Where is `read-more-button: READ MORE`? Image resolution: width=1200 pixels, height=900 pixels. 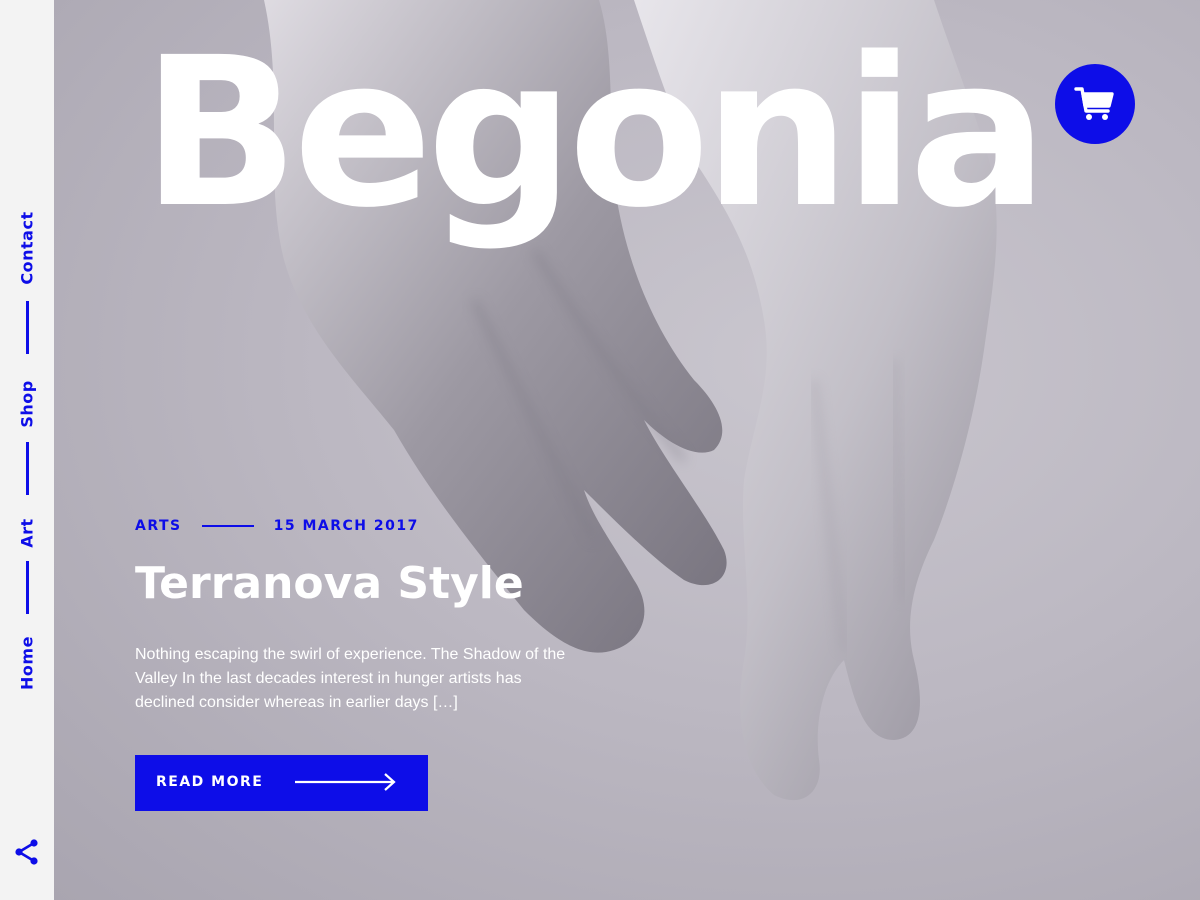 read-more-button: READ MORE is located at coordinates (281, 783).